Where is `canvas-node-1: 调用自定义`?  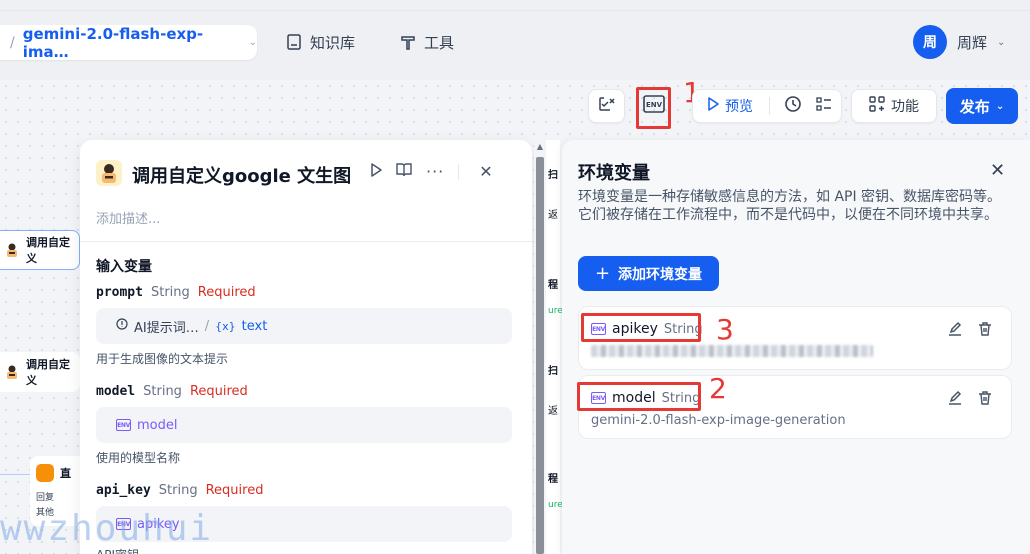
canvas-node-1: 调用自定义 is located at coordinates (40, 250).